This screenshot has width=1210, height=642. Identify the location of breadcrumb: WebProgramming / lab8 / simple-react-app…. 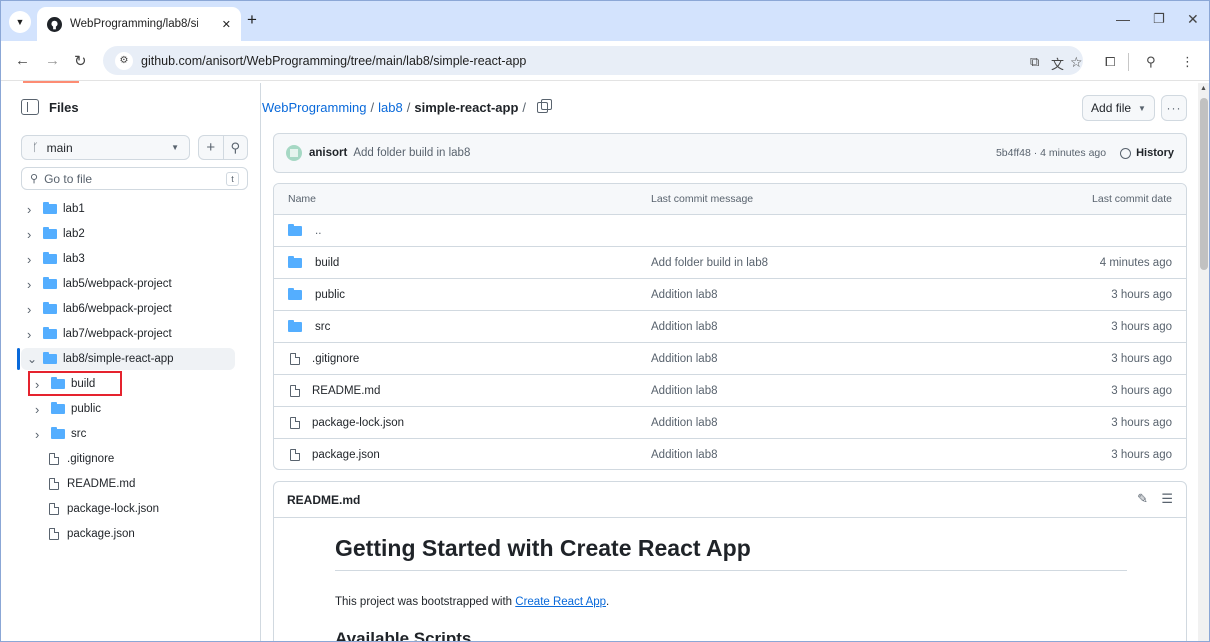
(407, 107).